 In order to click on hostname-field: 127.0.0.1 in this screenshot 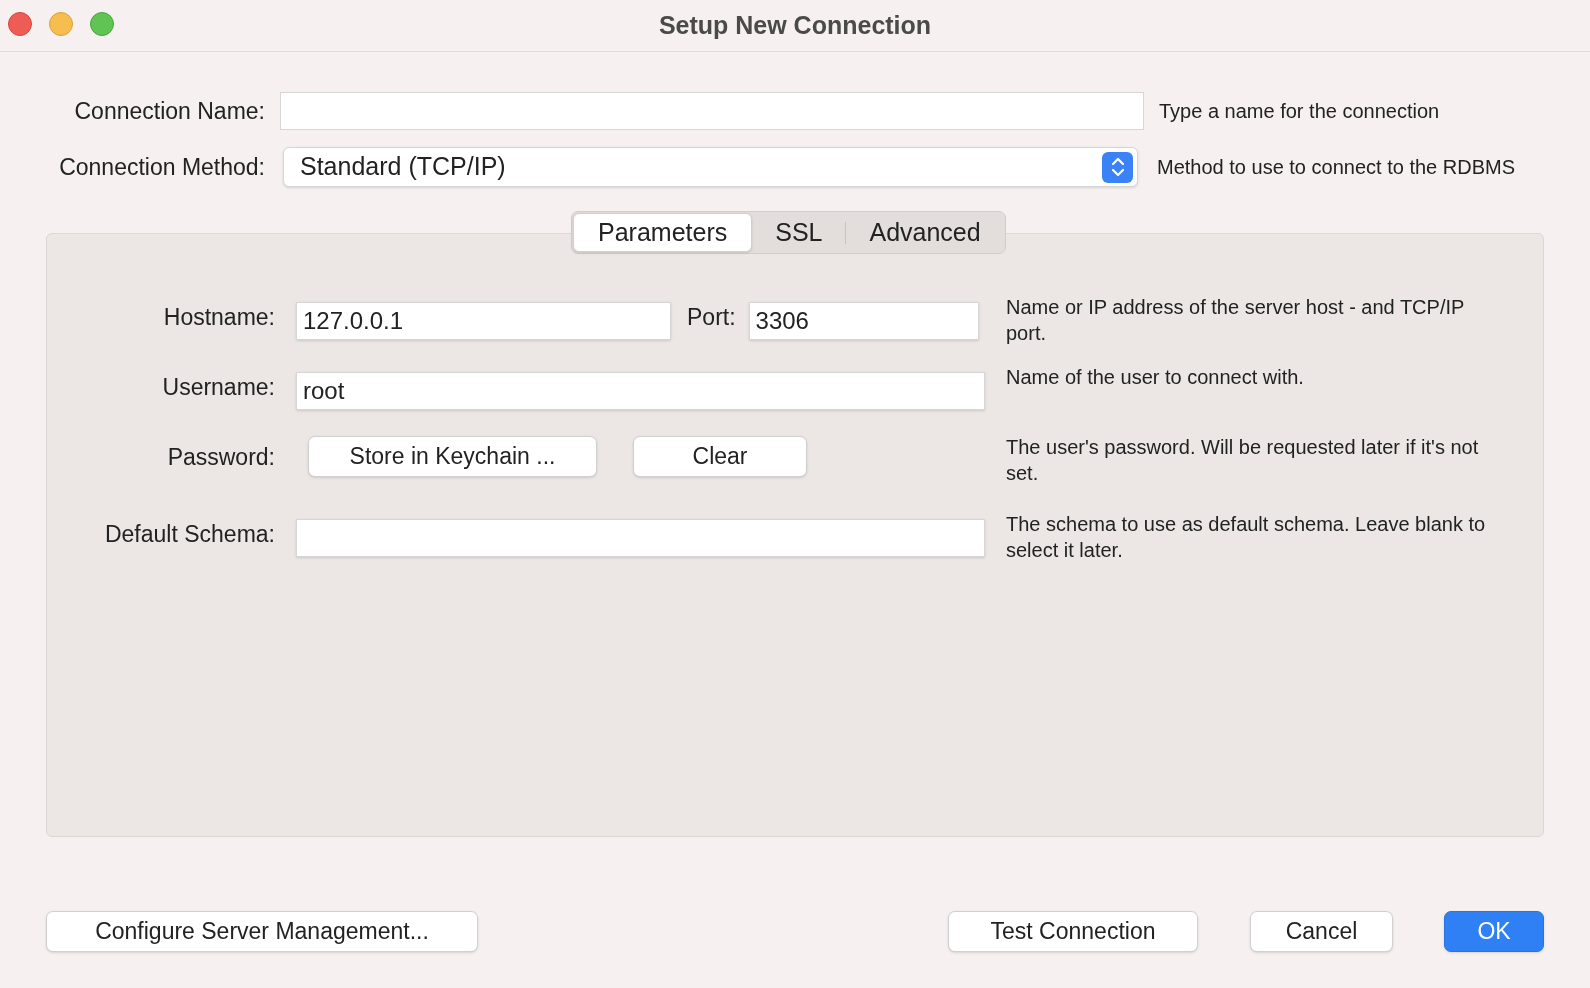, I will do `click(483, 321)`.